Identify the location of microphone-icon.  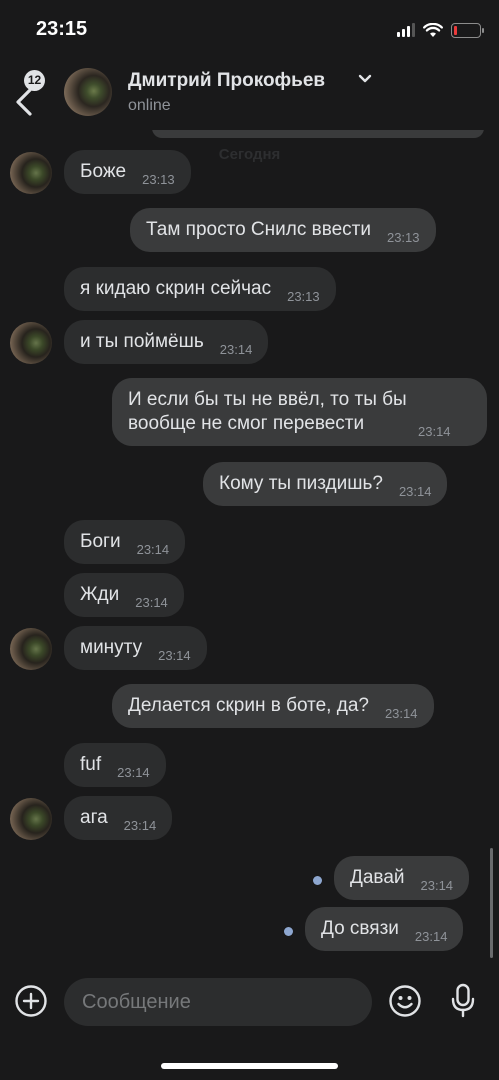
(463, 1001).